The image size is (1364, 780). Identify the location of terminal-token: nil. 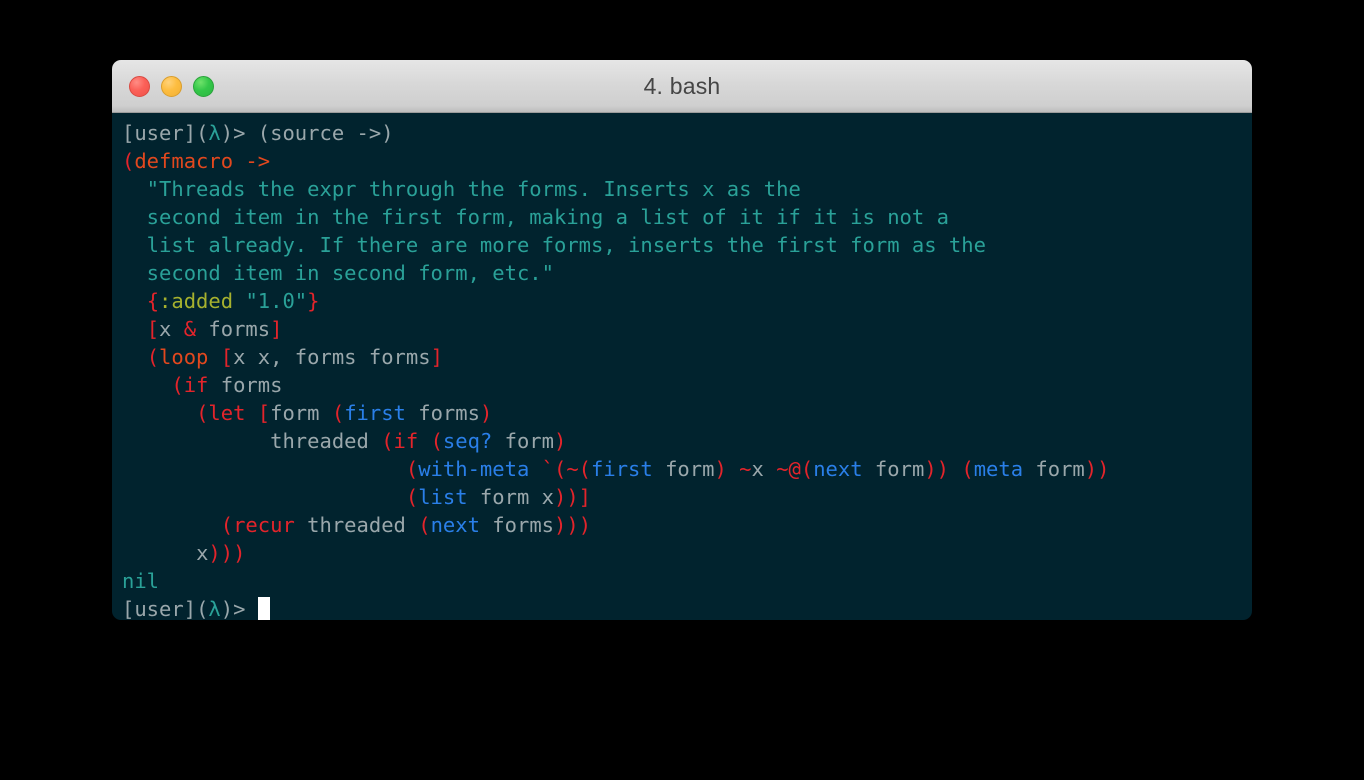
(141, 581).